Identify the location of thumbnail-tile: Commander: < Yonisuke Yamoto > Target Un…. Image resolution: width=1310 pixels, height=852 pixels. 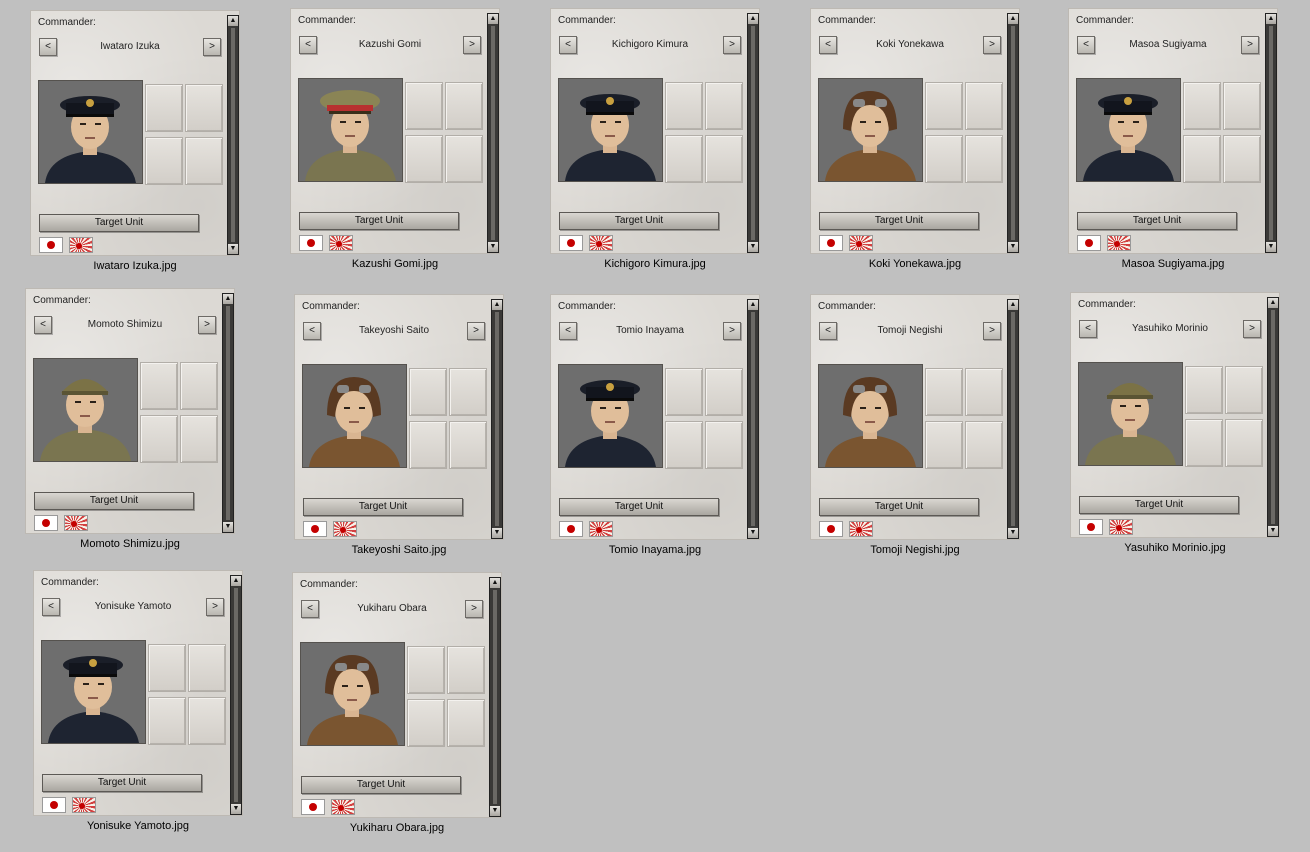
(163, 710).